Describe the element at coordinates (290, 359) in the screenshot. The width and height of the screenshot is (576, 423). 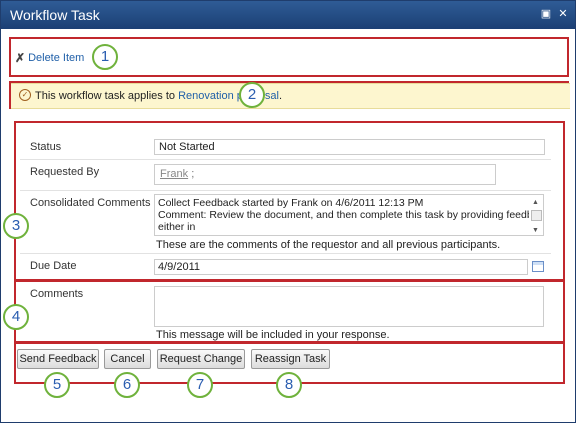
I see `reassign-task-button: Reassign Task` at that location.